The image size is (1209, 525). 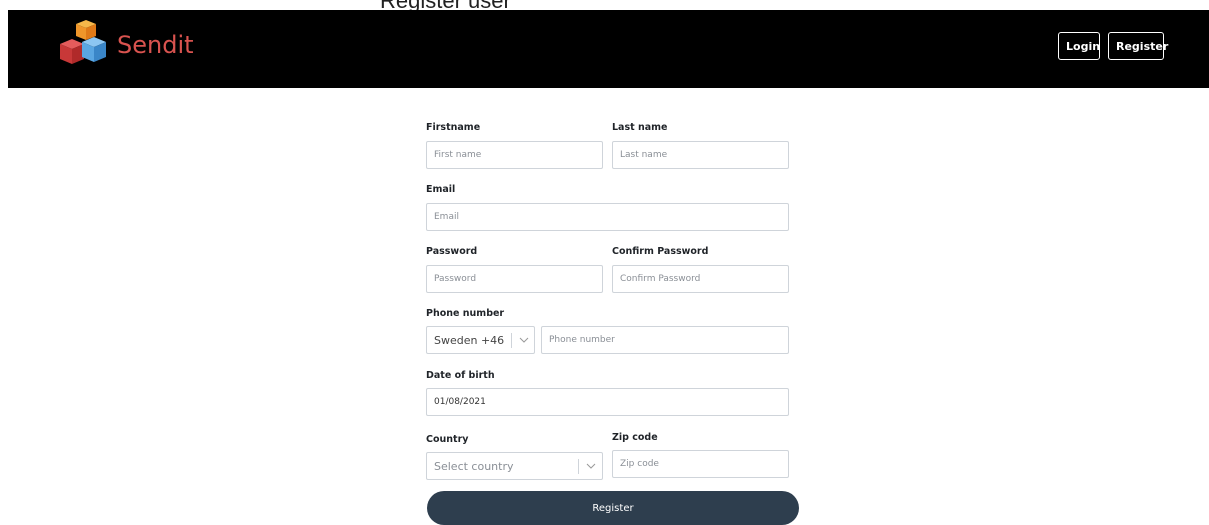 I want to click on phone-country-code-value: Sweden +46, so click(x=469, y=340).